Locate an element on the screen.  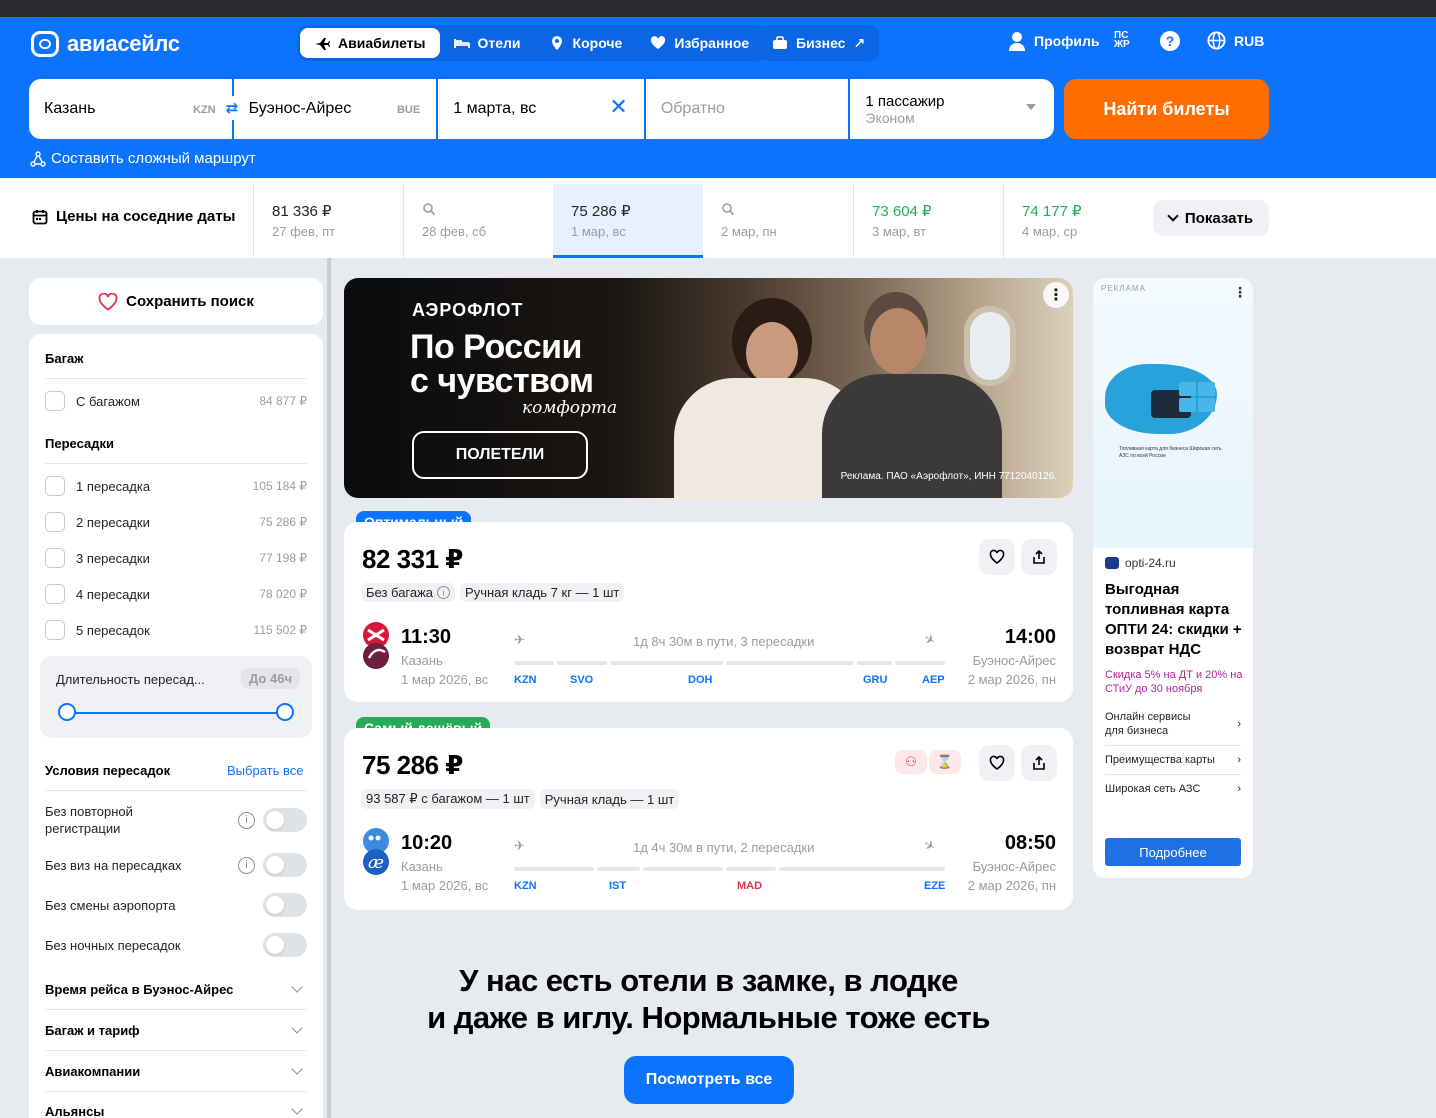
route-icon is located at coordinates (38, 158).